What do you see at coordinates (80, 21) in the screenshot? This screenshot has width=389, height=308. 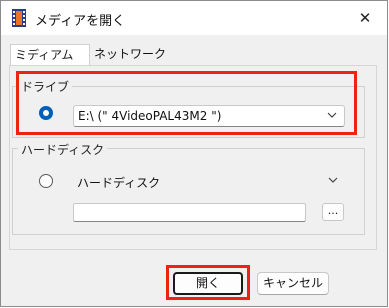 I see `window-title: メディアを開く` at bounding box center [80, 21].